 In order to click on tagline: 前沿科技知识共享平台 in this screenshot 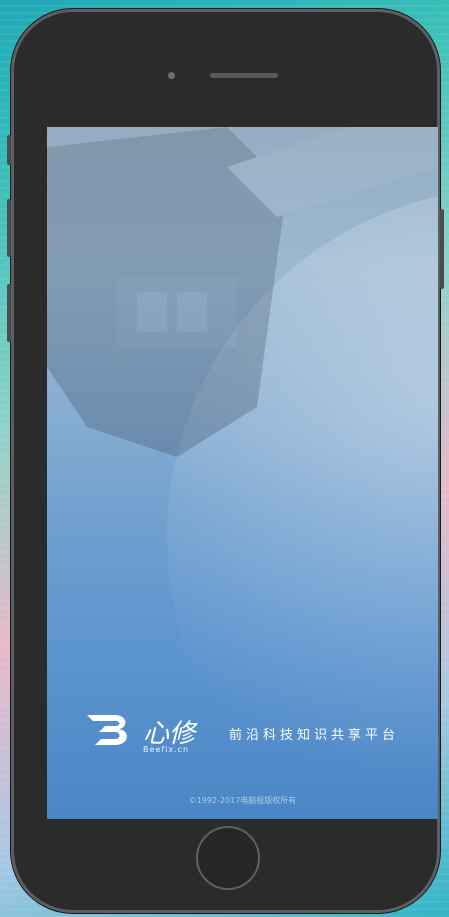, I will do `click(314, 735)`.